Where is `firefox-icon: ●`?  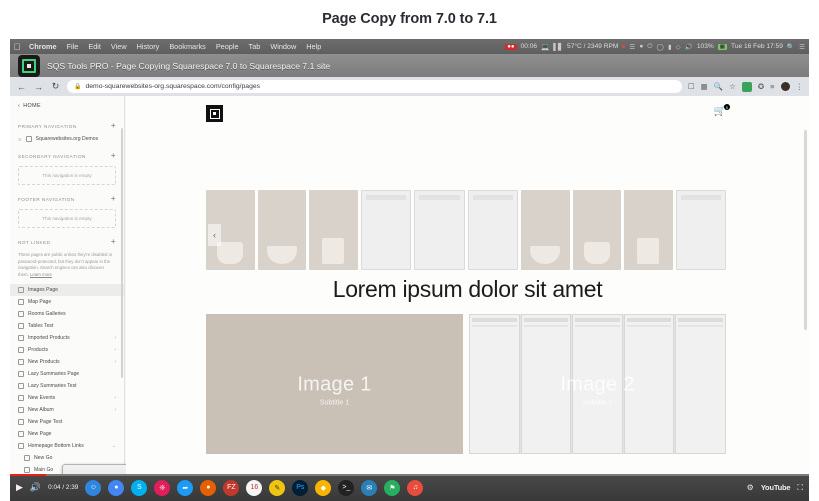
firefox-icon: ● is located at coordinates (208, 487).